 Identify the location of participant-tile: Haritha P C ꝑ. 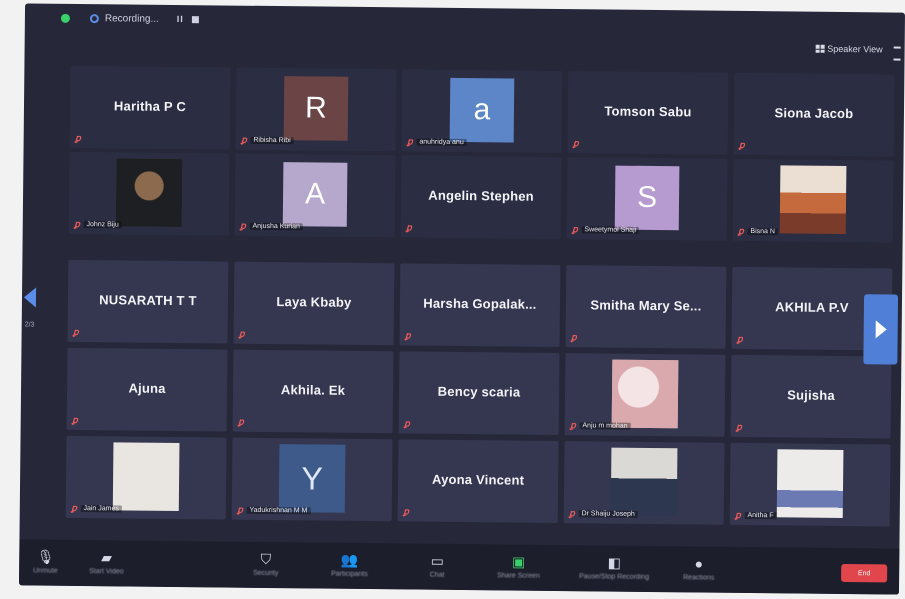
(150, 107).